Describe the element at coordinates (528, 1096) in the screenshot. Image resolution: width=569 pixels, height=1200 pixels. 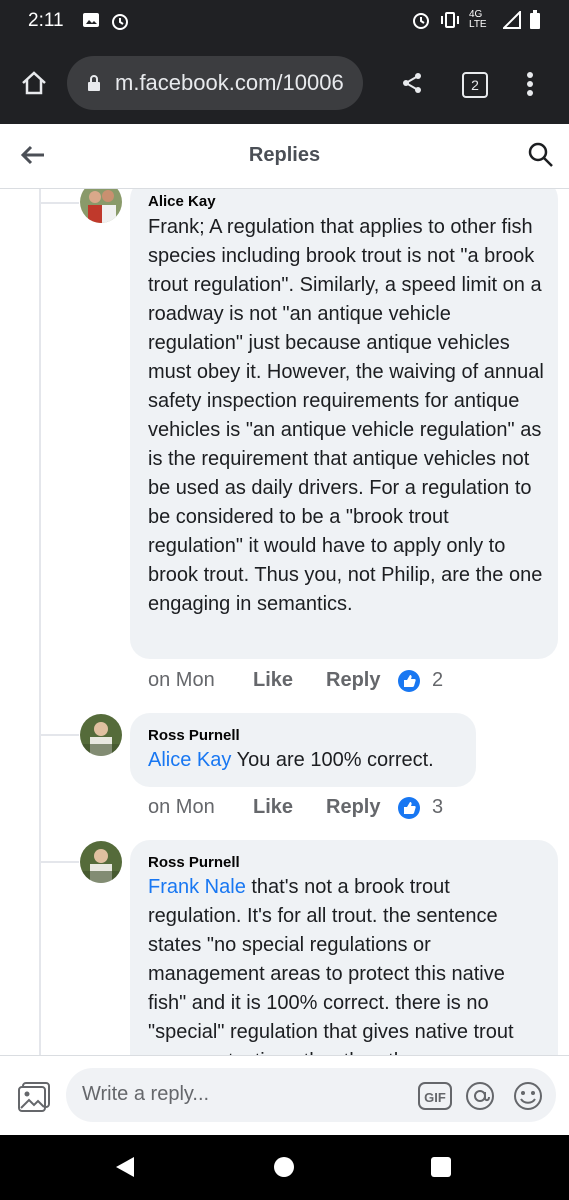
I see `emoji-icon` at that location.